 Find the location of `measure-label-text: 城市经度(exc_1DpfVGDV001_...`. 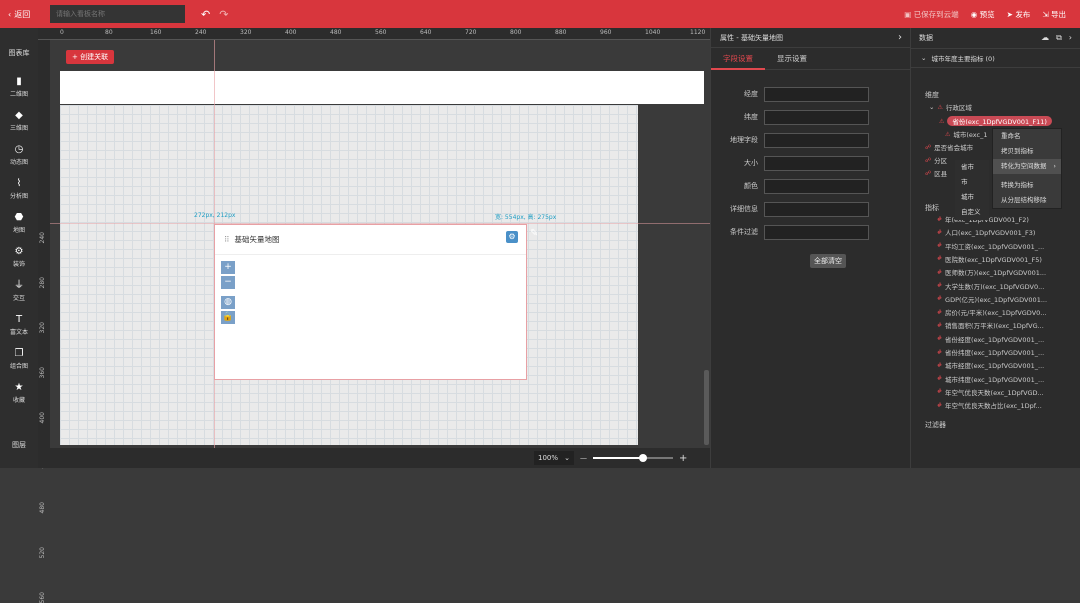

measure-label-text: 城市经度(exc_1DpfVGDV001_... is located at coordinates (995, 366).